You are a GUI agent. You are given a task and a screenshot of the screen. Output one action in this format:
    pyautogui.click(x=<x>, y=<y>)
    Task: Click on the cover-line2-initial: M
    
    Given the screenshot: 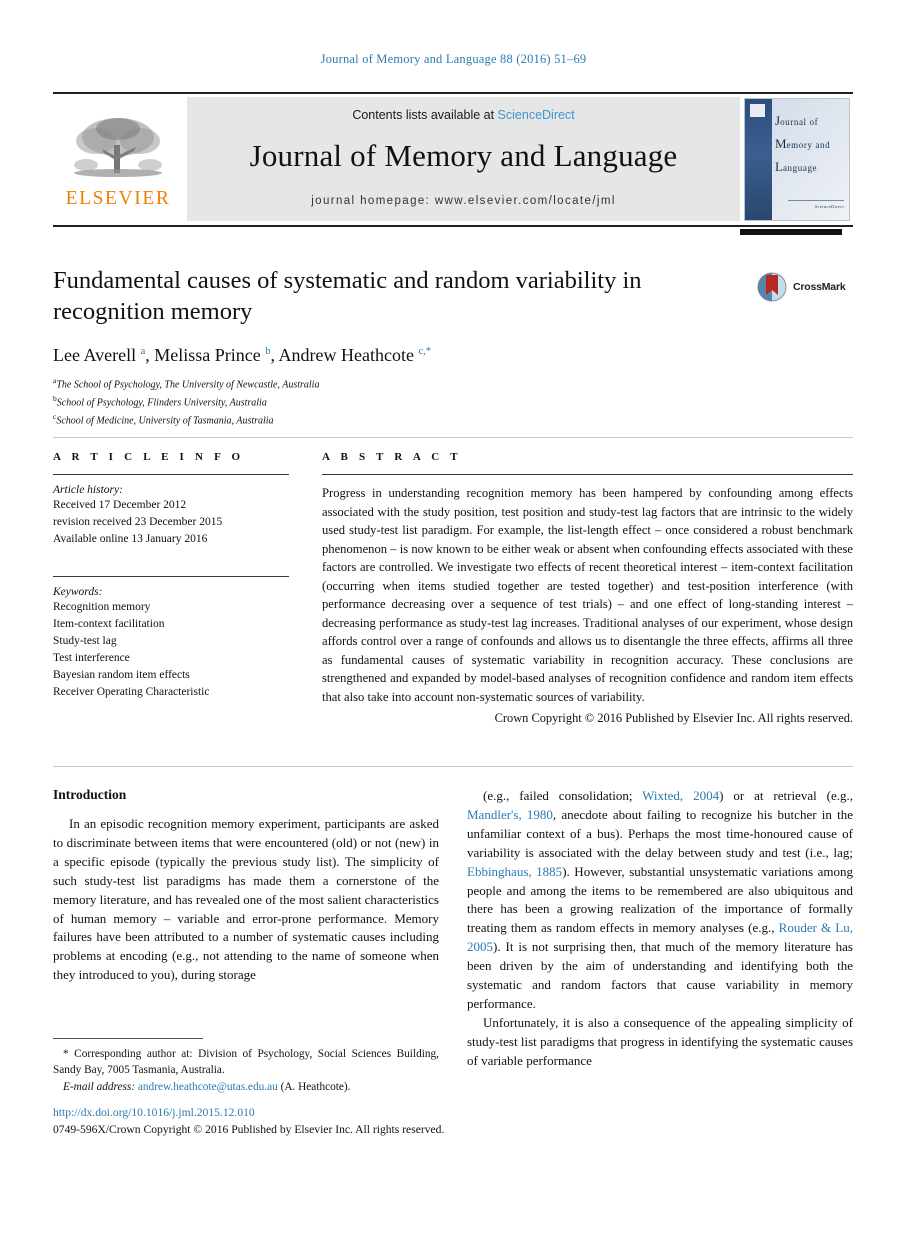 What is the action you would take?
    pyautogui.click(x=781, y=144)
    